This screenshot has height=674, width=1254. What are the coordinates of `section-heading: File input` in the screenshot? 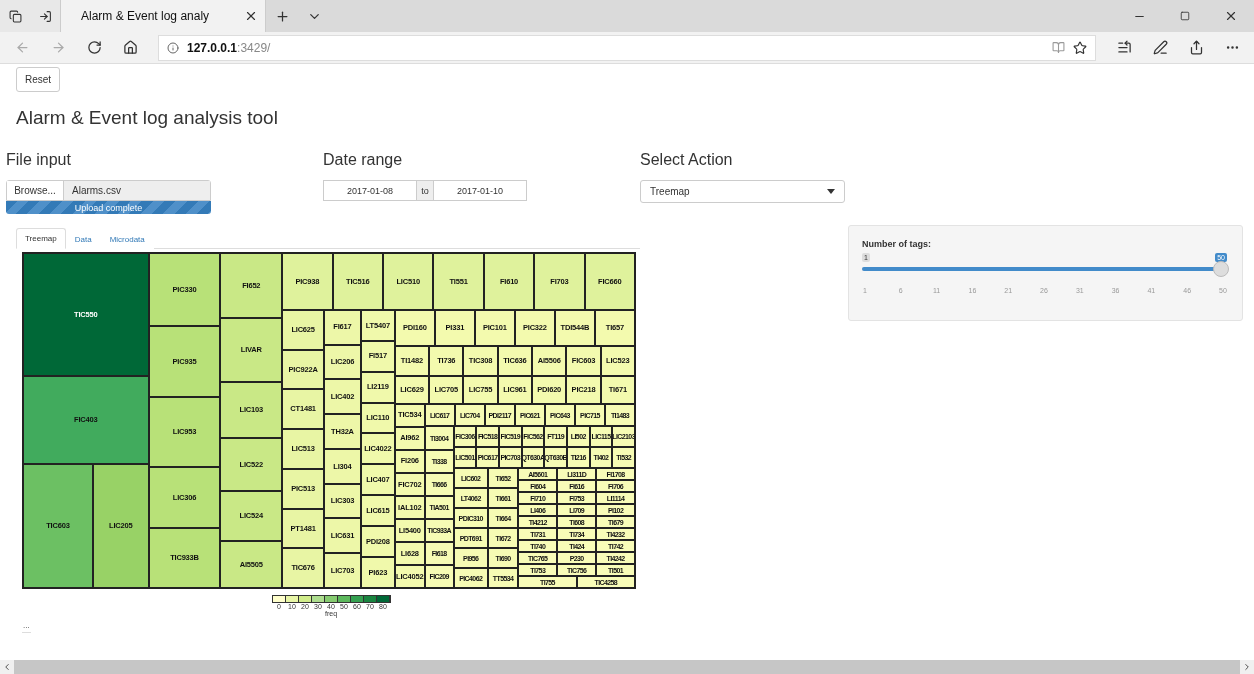 It's located at (39, 160).